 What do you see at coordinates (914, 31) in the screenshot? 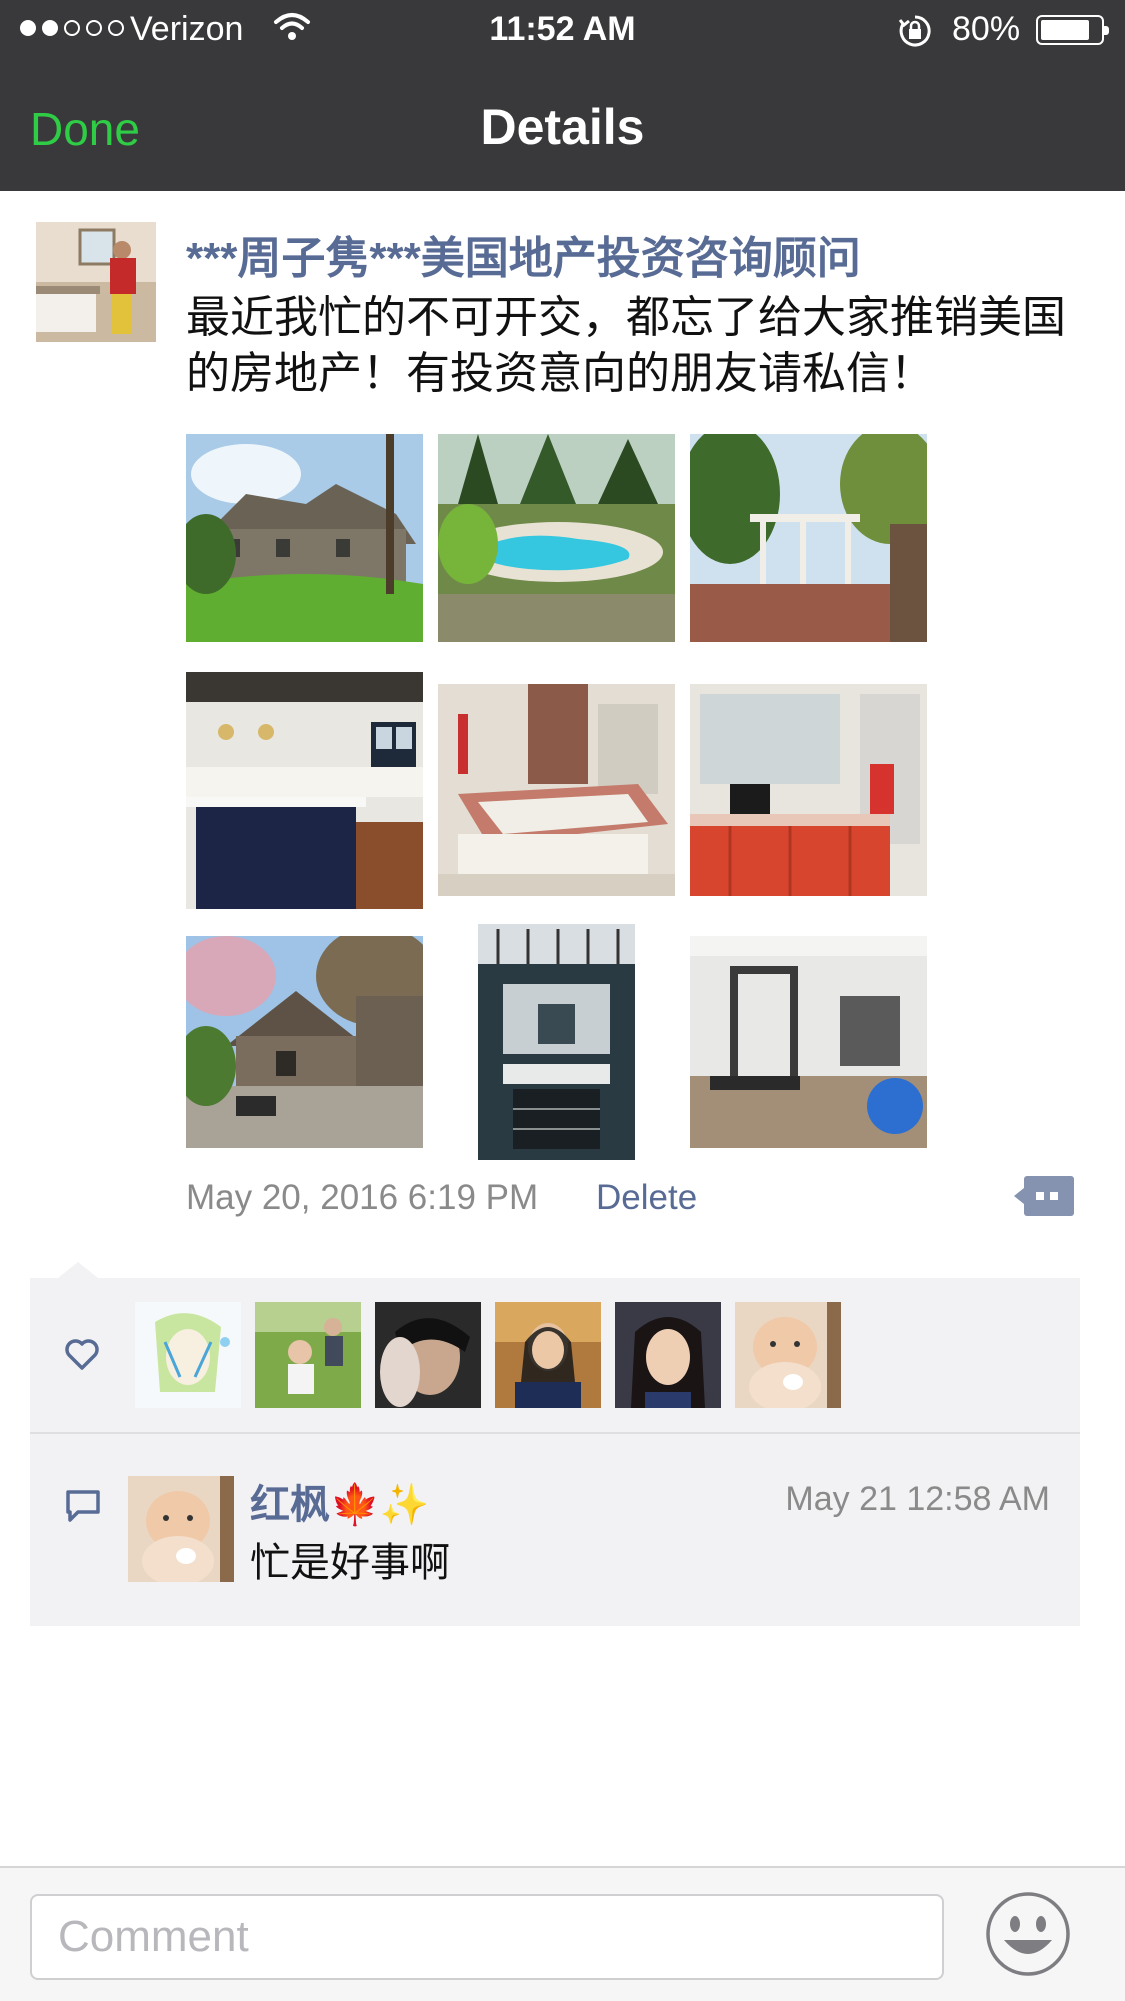
I see `rotation-lock-icon` at bounding box center [914, 31].